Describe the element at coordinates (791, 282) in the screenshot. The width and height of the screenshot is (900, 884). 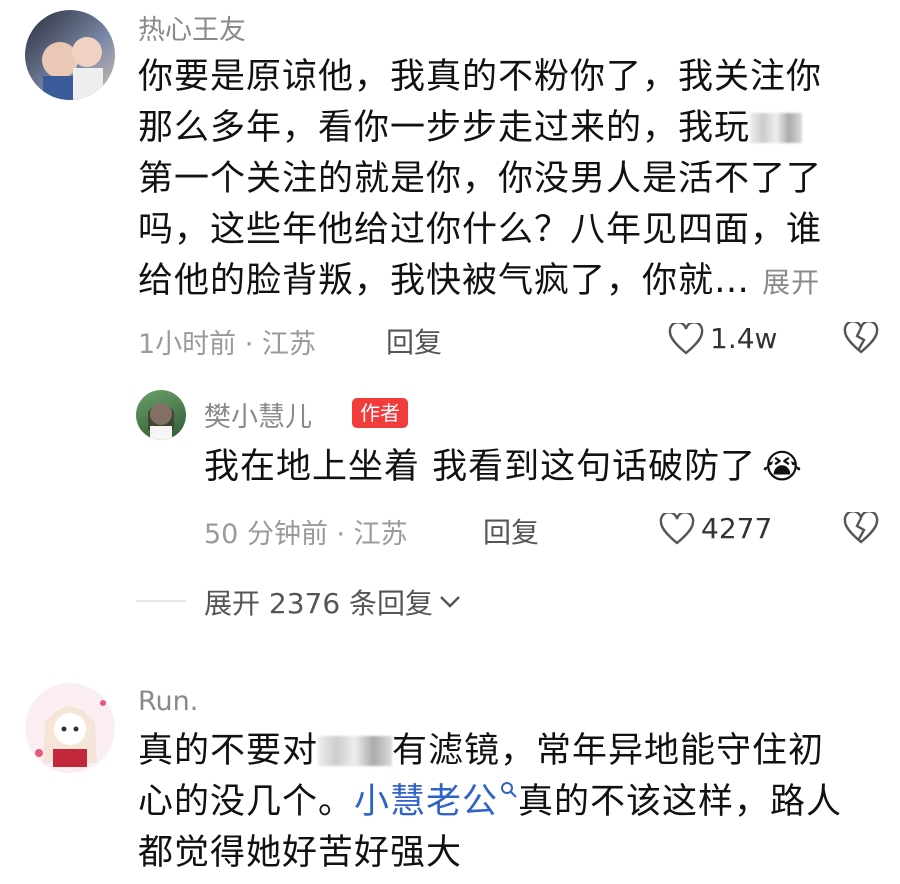
I see `expand-text-link: 展开` at that location.